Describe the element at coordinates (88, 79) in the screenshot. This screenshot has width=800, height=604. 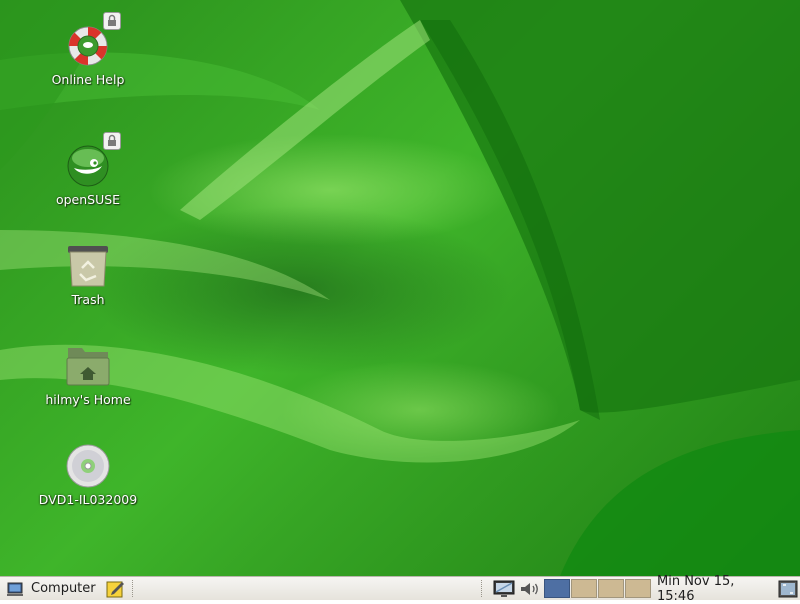
I see `desktop-icon-label: Online Help` at that location.